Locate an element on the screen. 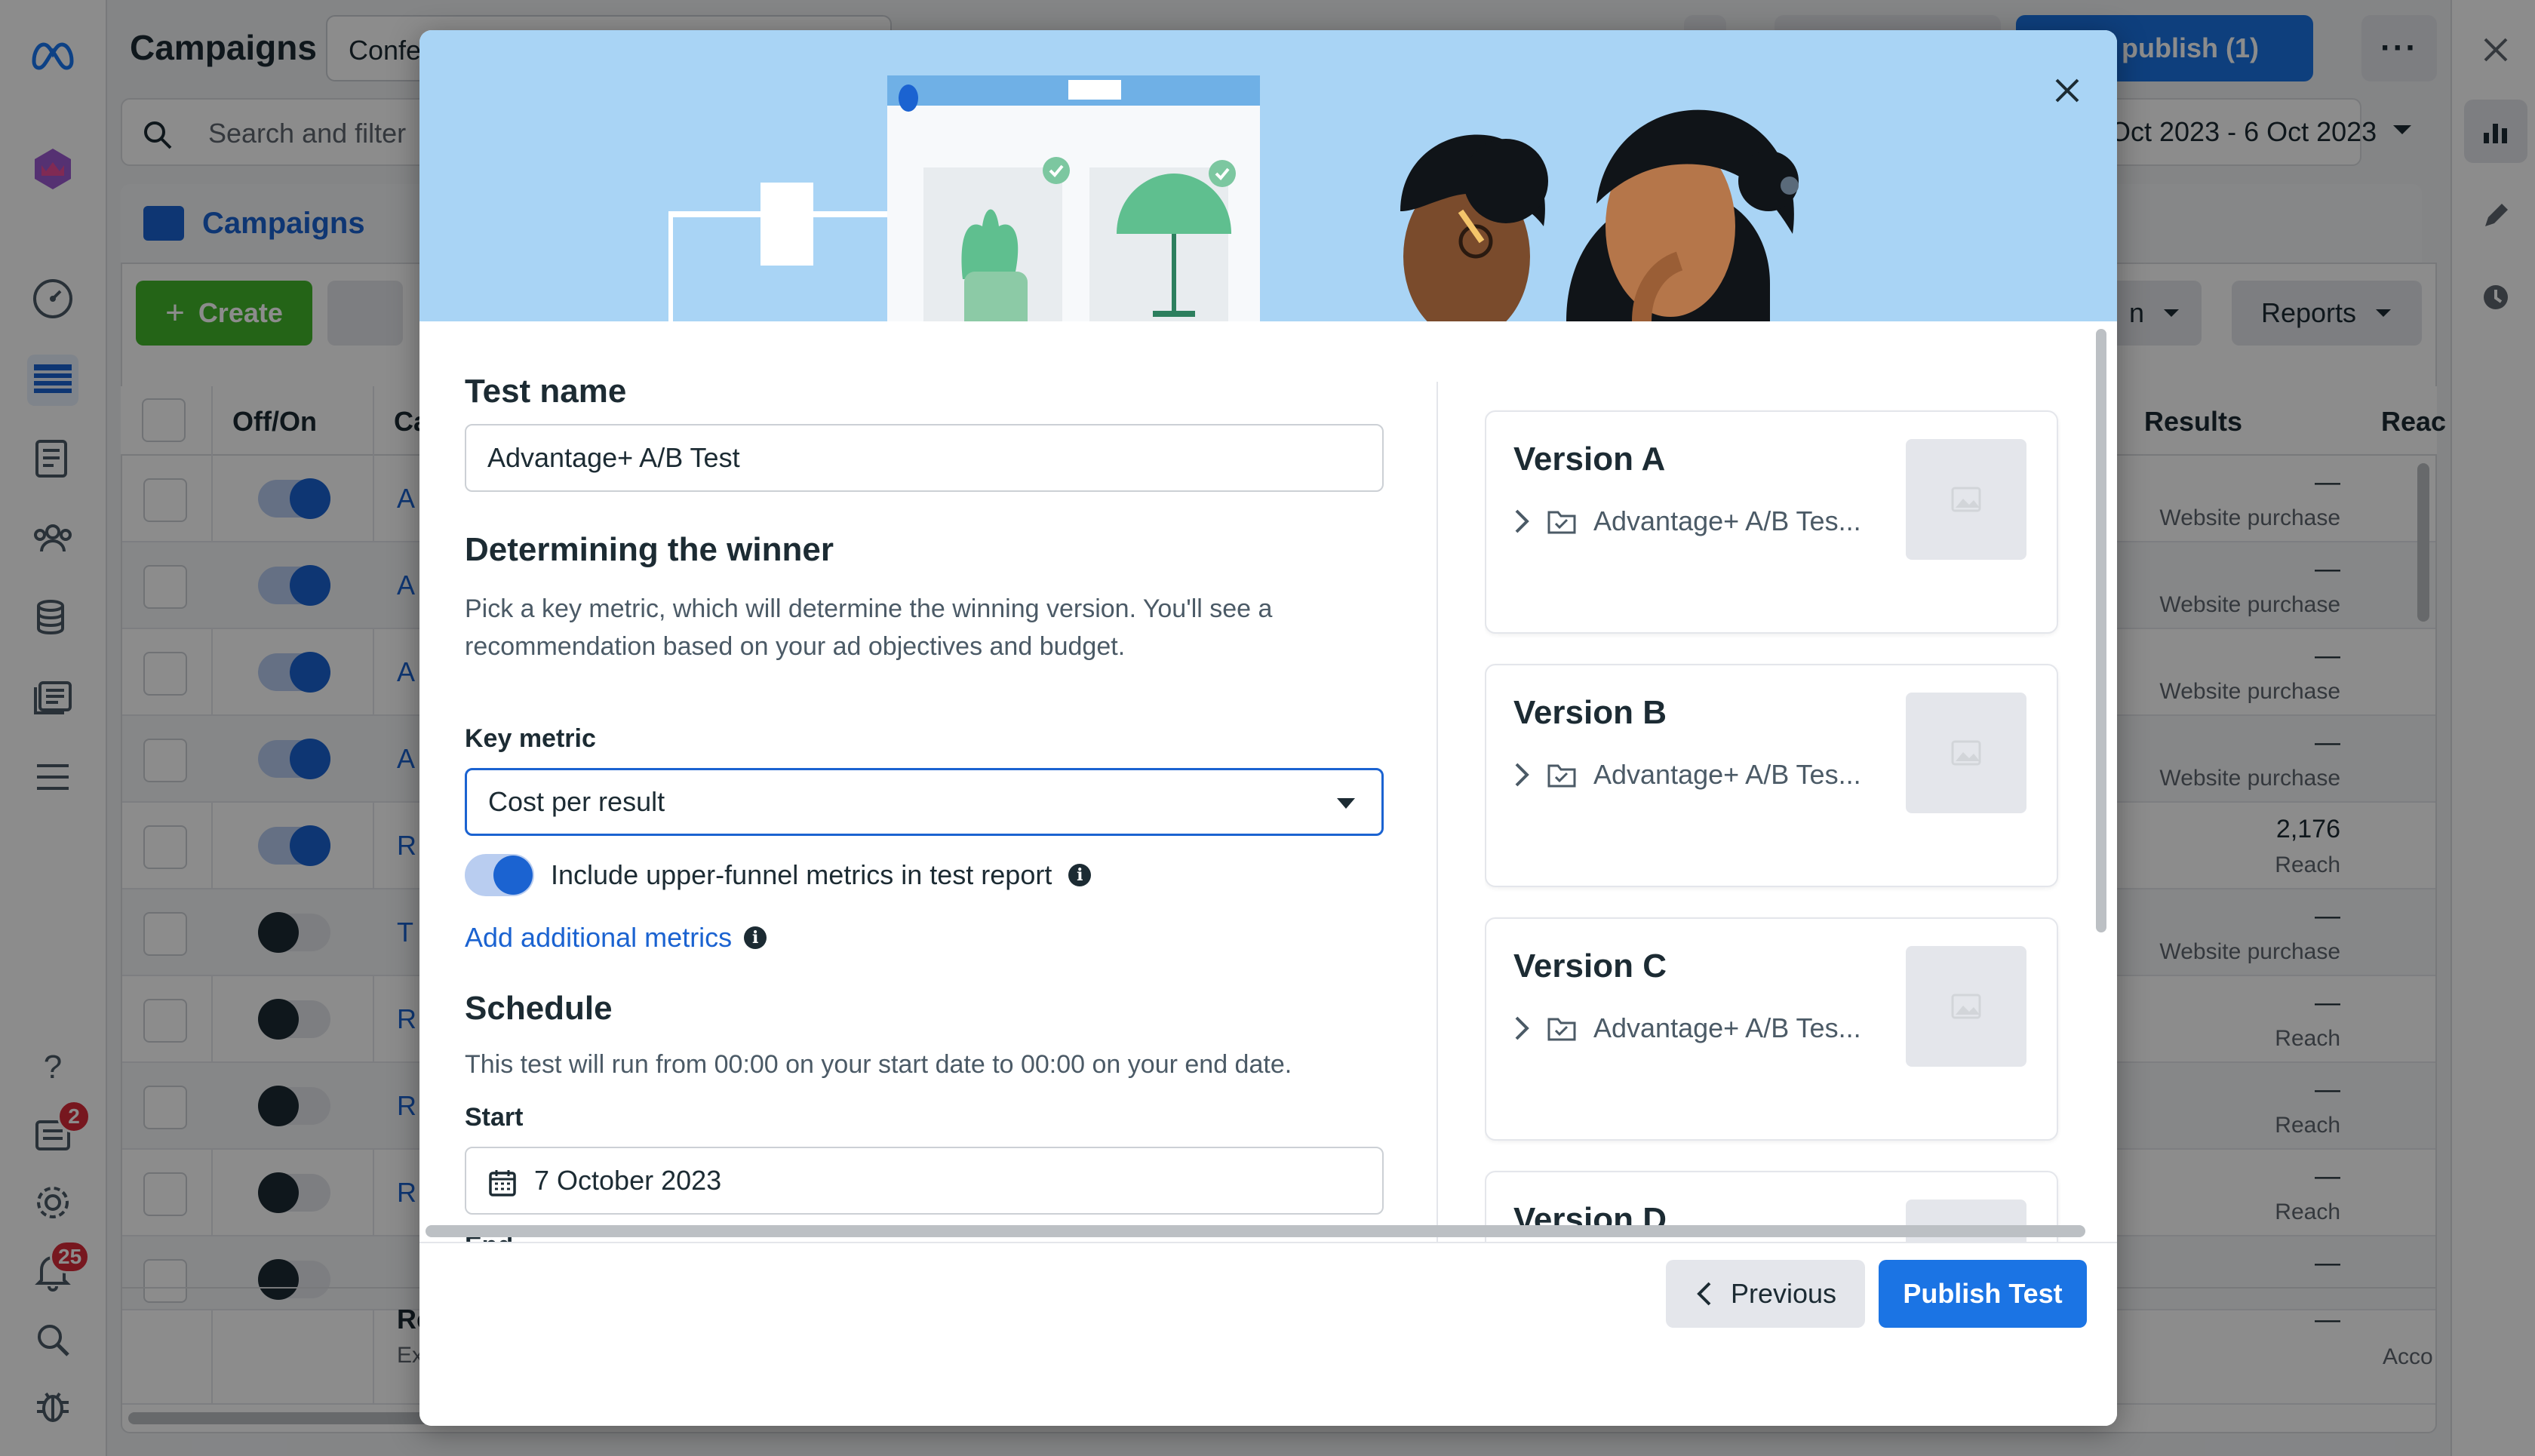  dialog-horizontal-scrollbar is located at coordinates (1256, 1231).